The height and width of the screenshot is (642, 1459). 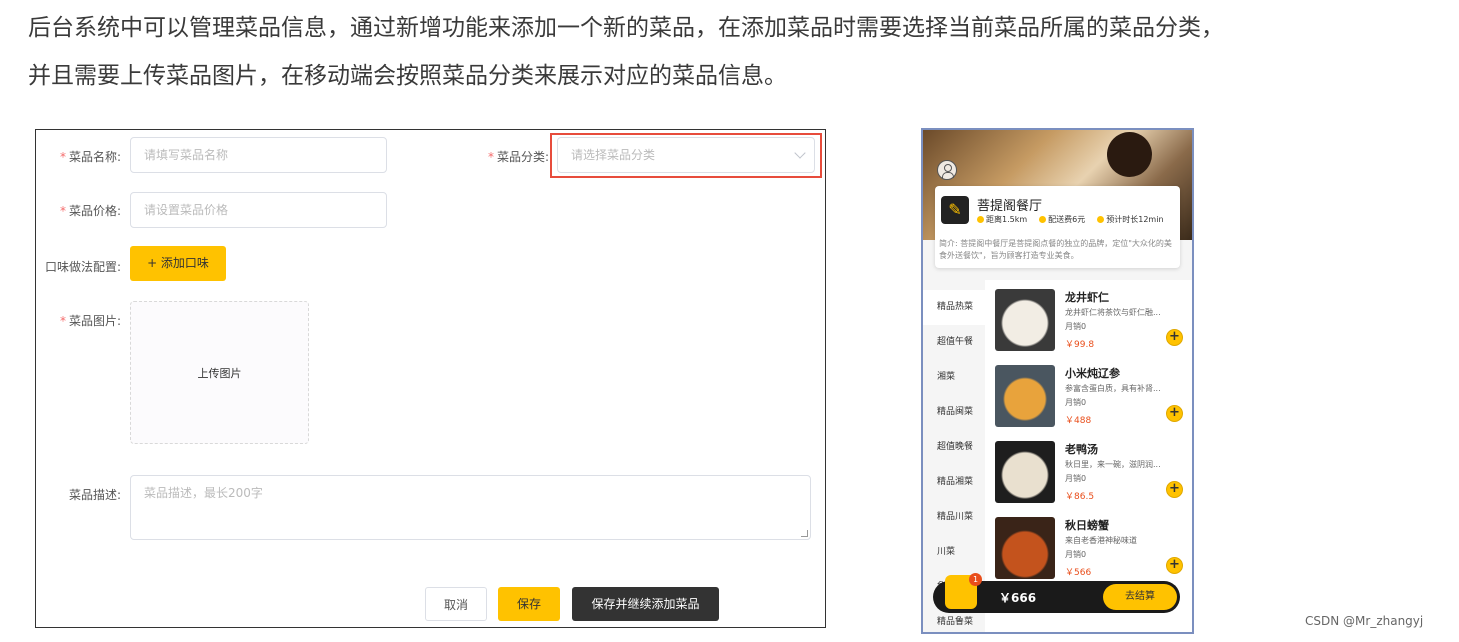 What do you see at coordinates (1092, 399) in the screenshot?
I see `dish-item: 小米炖辽参 参富含蛋白质，具有补肾... 月销0 ￥488 +` at bounding box center [1092, 399].